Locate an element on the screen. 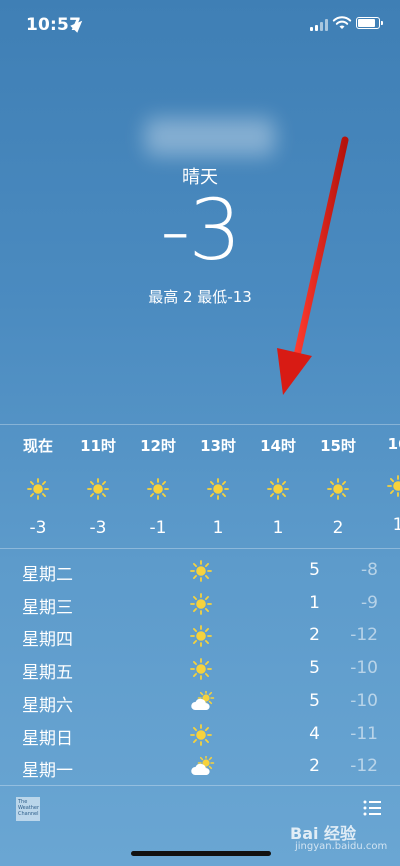 This screenshot has height=866, width=400. hourly-temperature: 2 is located at coordinates (338, 528).